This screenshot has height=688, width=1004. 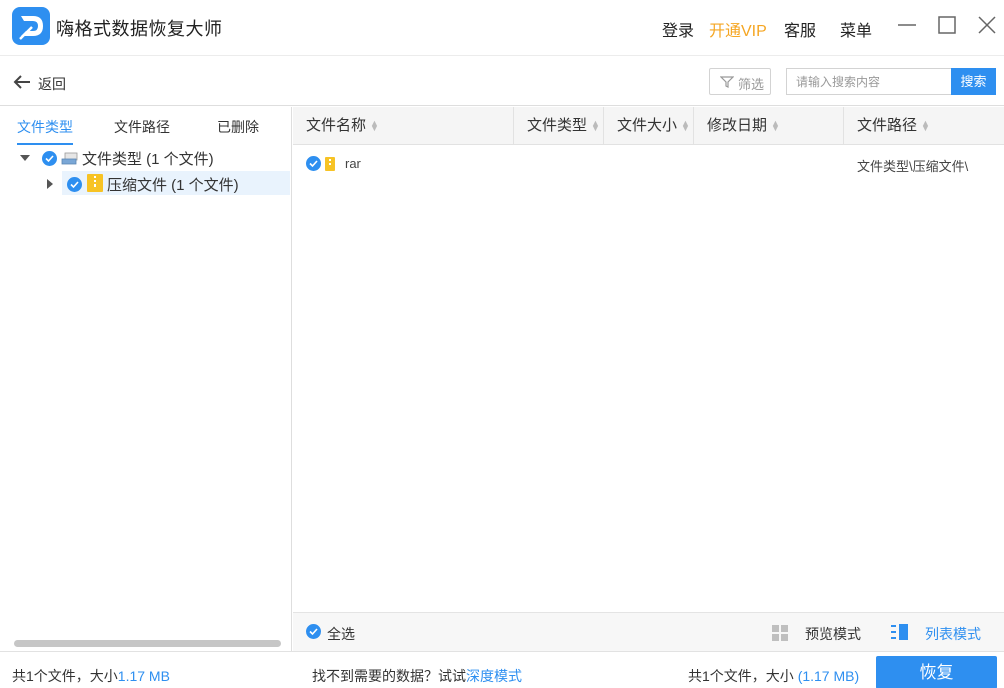 What do you see at coordinates (856, 29) in the screenshot?
I see `menu-link: 菜单` at bounding box center [856, 29].